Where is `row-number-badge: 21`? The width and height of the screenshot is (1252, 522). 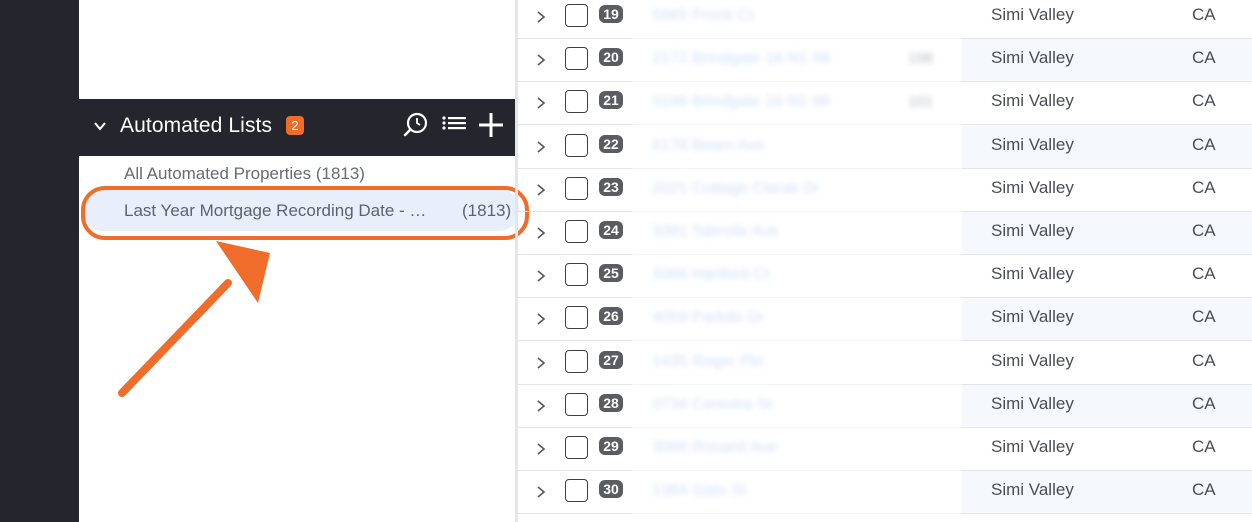
row-number-badge: 21 is located at coordinates (611, 100).